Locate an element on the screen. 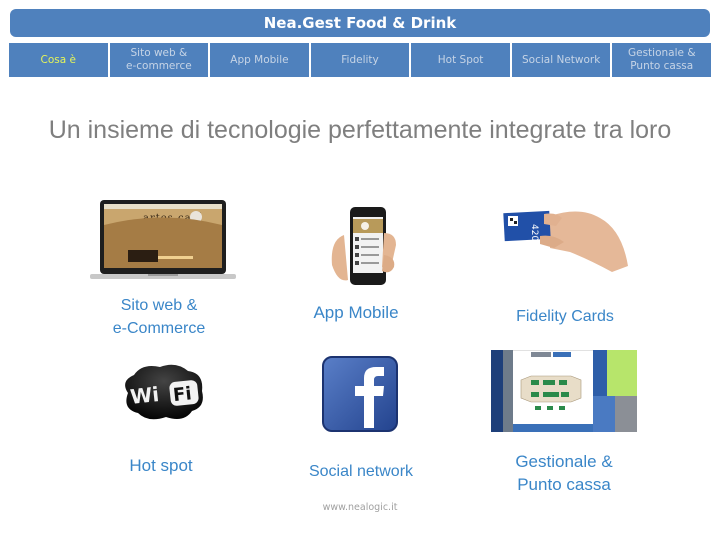 The width and height of the screenshot is (720, 540). card-text: 420 is located at coordinates (534, 232).